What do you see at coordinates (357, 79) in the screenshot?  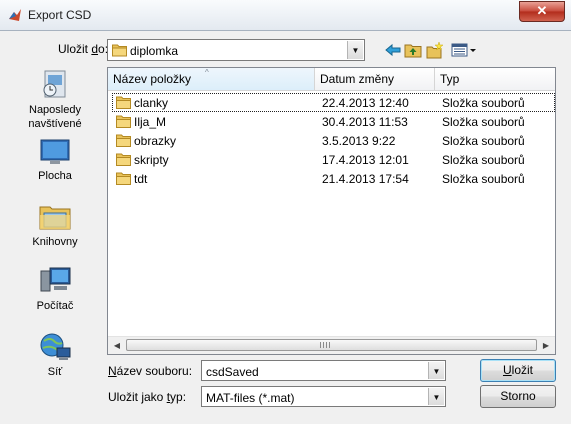 I see `column-header-date-label: Datum změny` at bounding box center [357, 79].